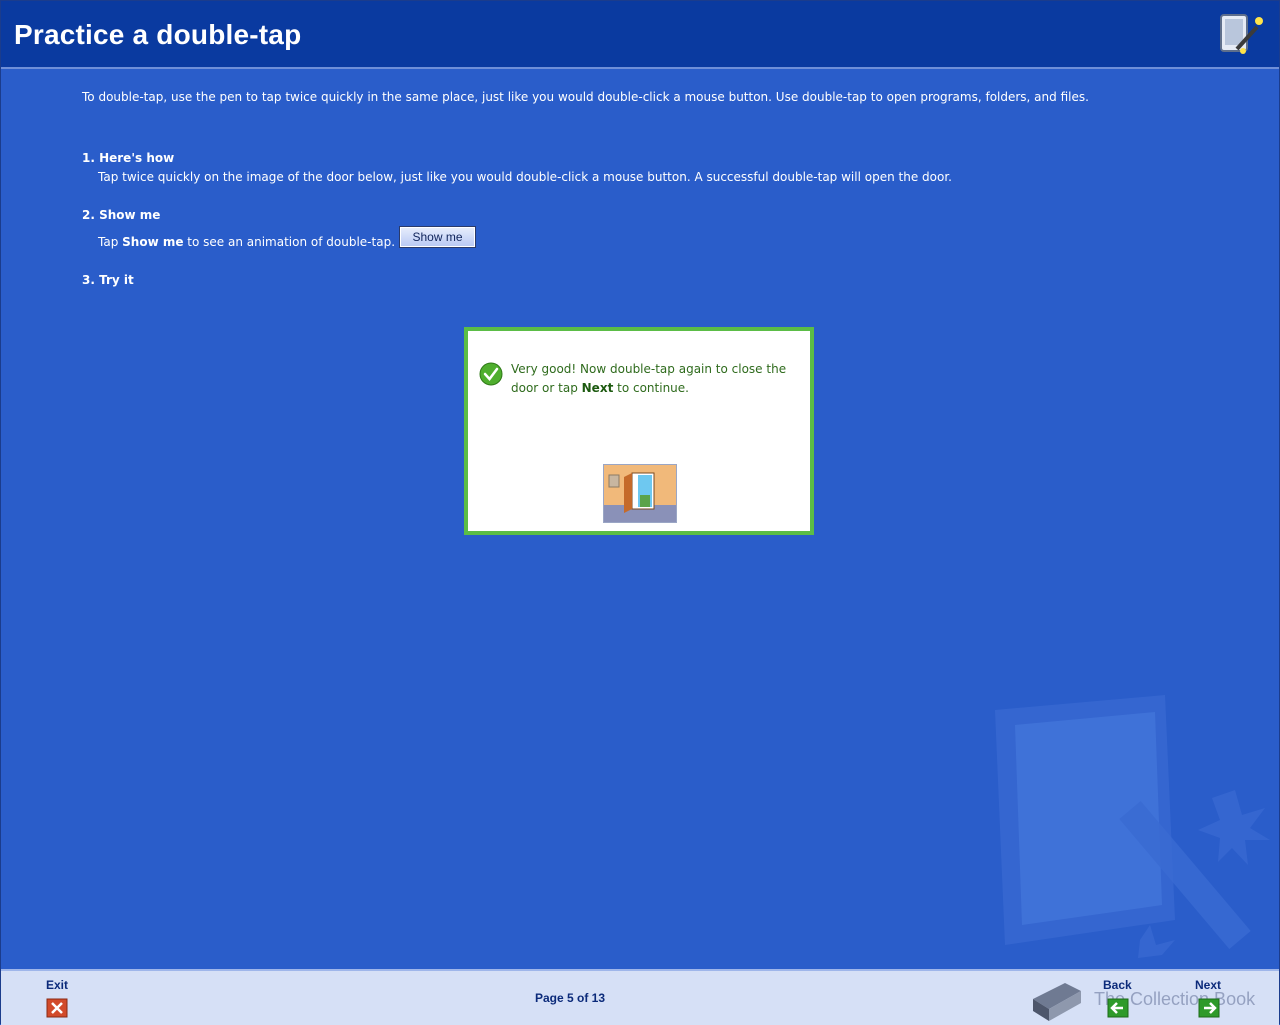  I want to click on next-label: Next, so click(1208, 985).